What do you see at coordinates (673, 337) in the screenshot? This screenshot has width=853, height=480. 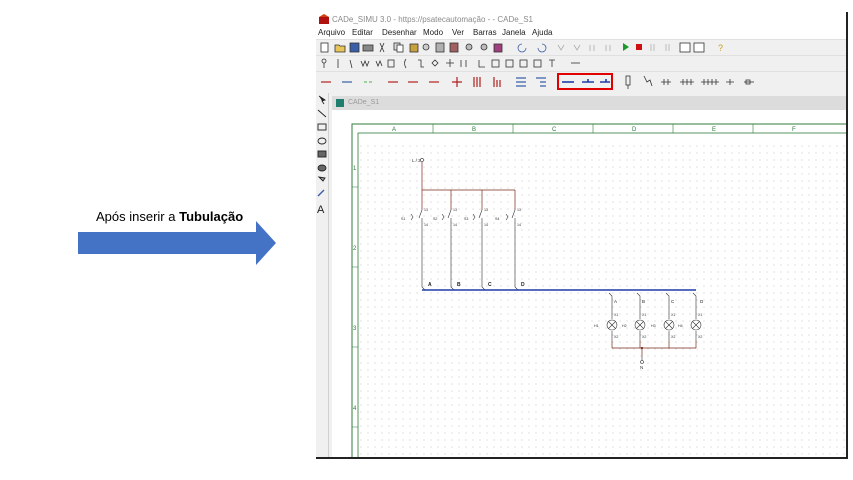 I see `lamp-h3-bottom: X2` at bounding box center [673, 337].